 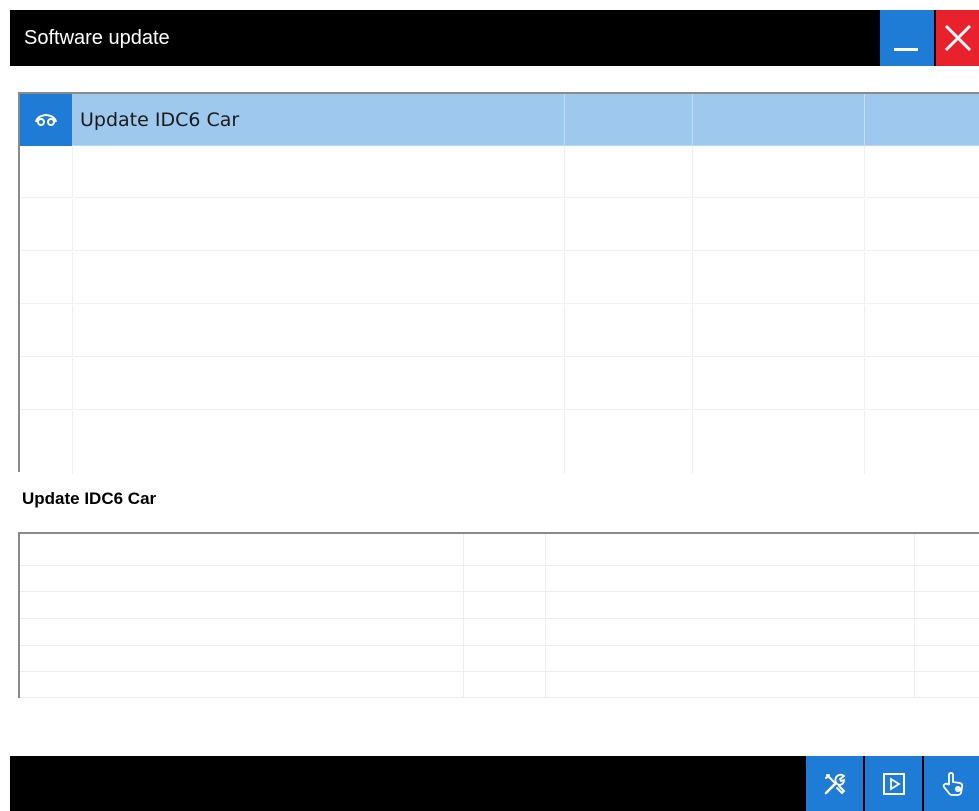 I want to click on hand-pointer-icon, so click(x=952, y=783).